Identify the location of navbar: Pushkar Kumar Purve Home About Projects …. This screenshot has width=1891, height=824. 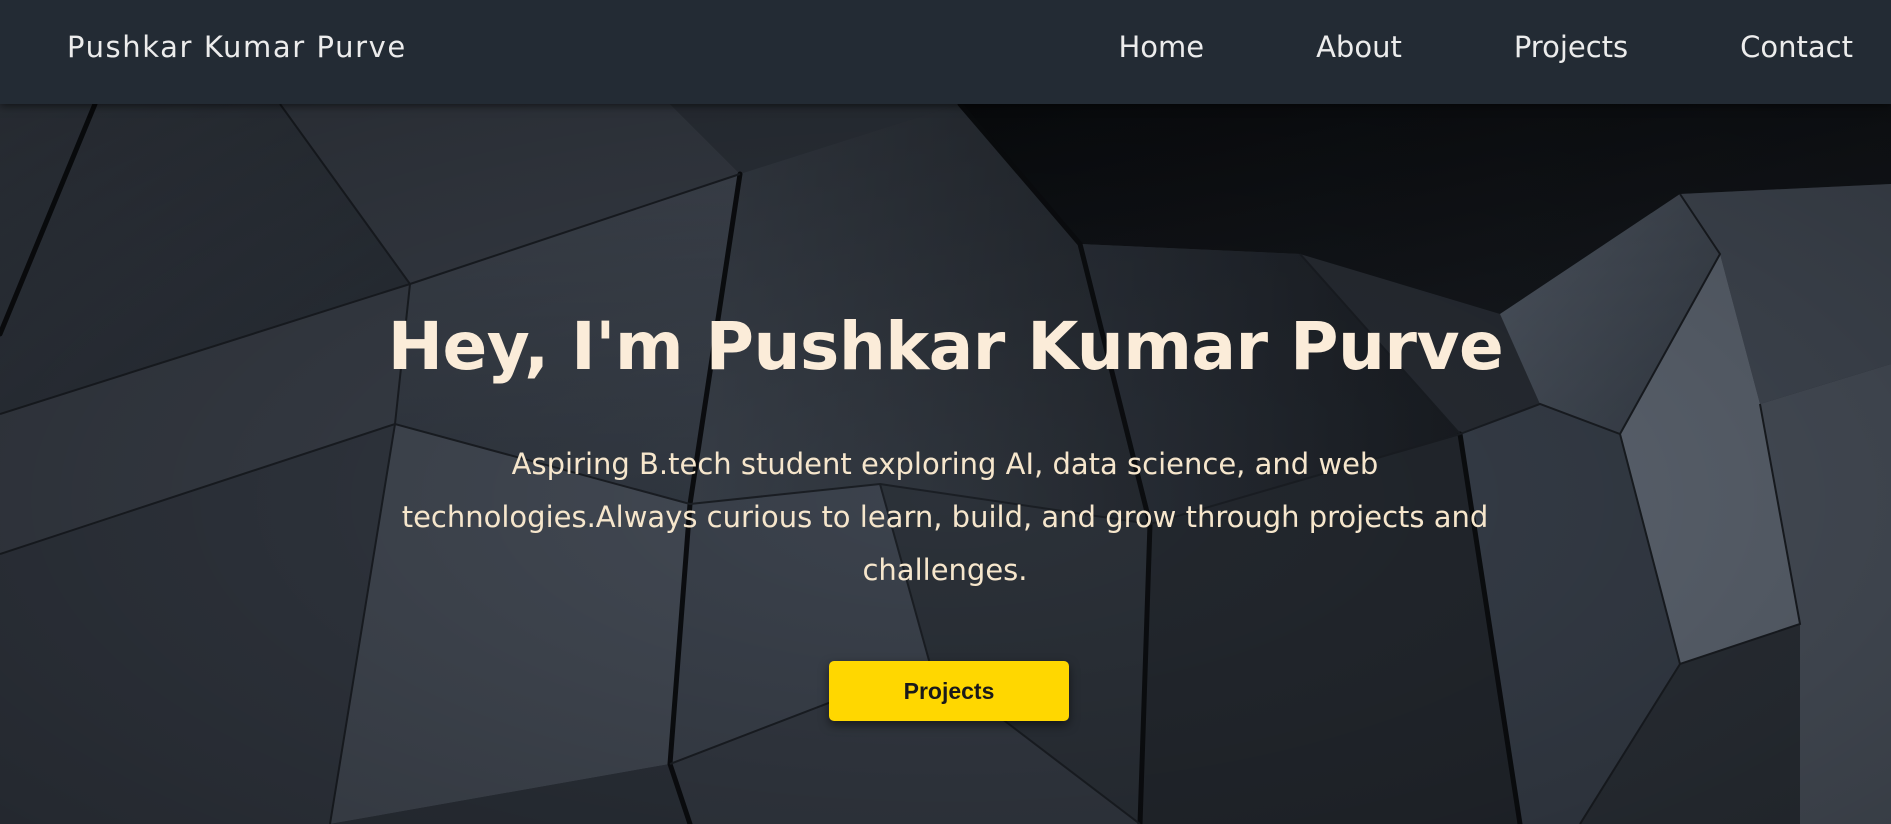
(945, 52).